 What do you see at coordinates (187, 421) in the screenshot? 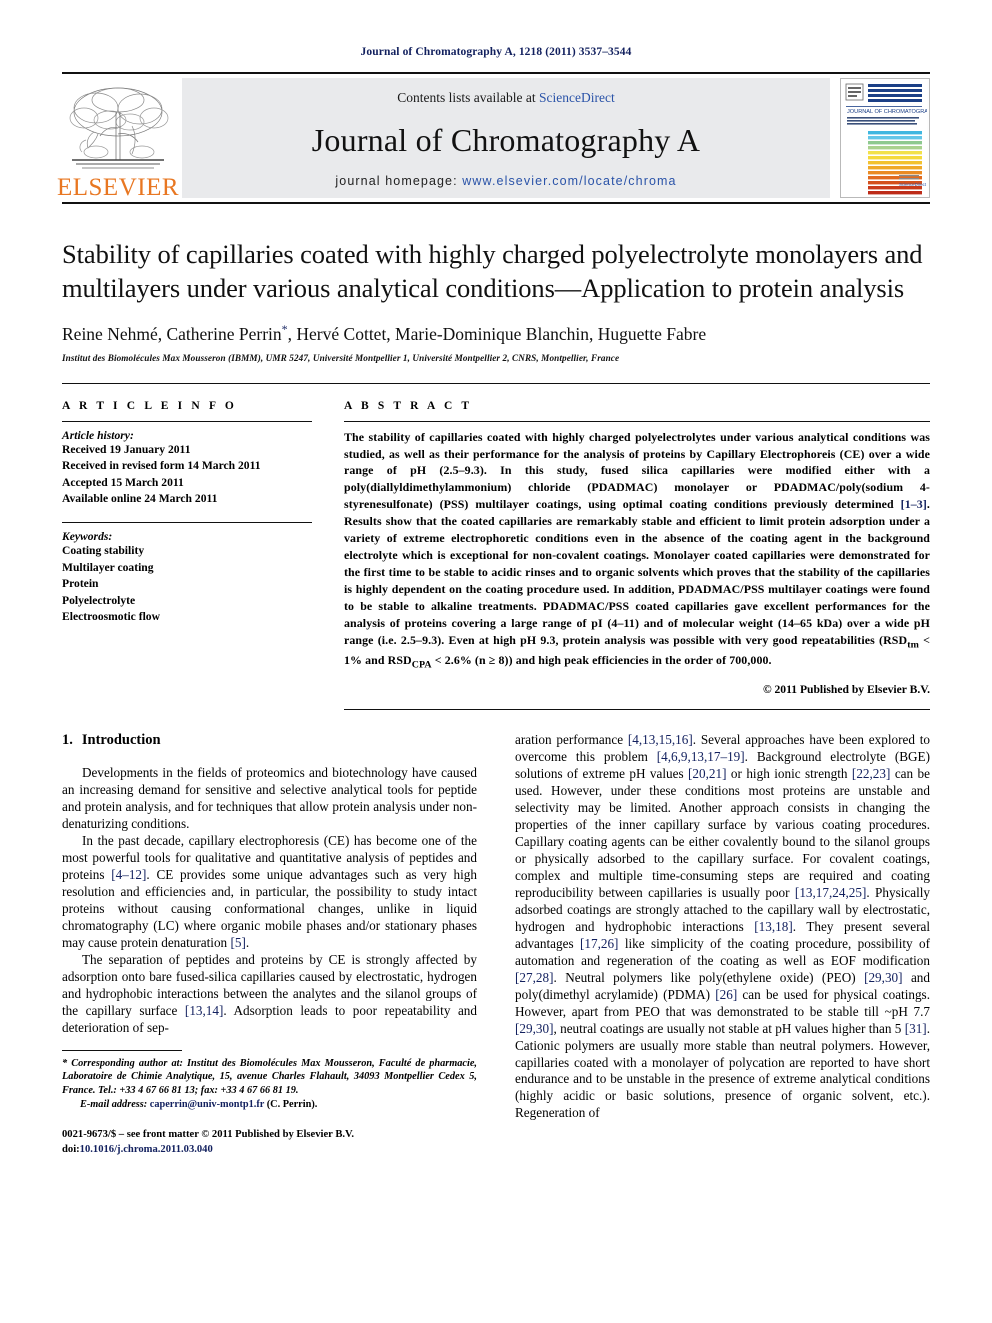
I see `info-rule-top` at bounding box center [187, 421].